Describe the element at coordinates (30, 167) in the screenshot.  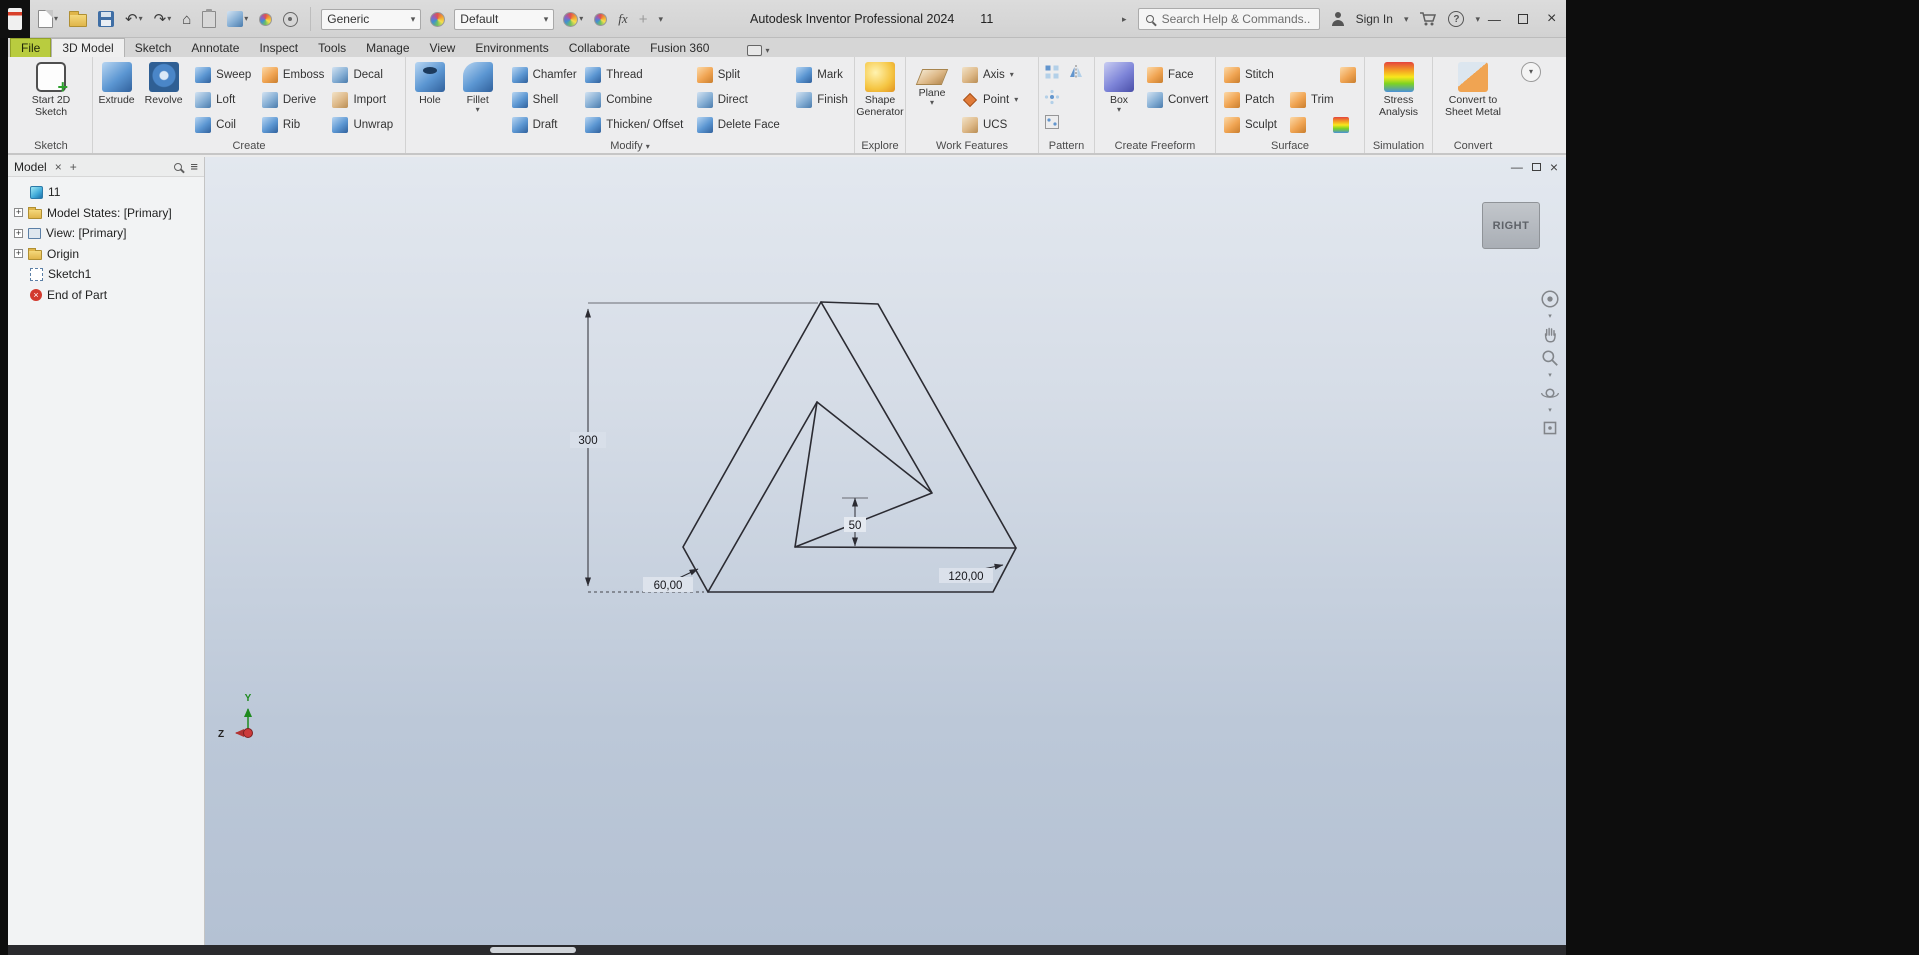
I see `browser-tab-model: Model` at that location.